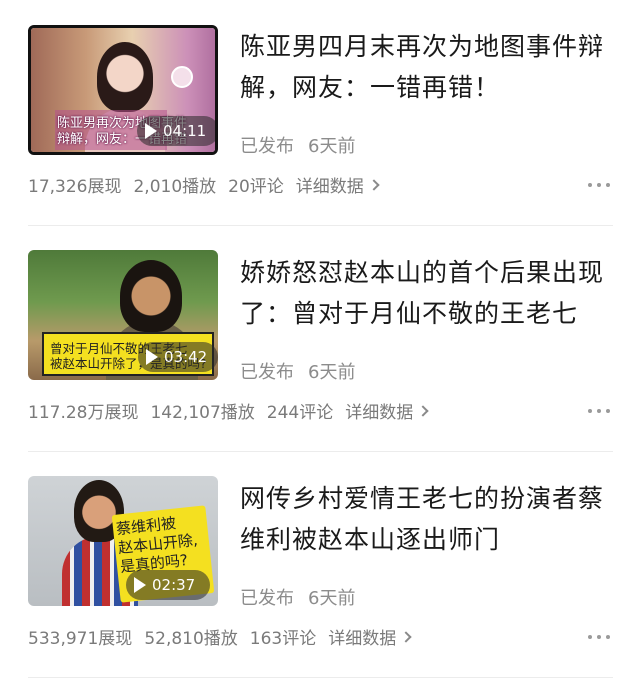  Describe the element at coordinates (320, 677) in the screenshot. I see `divider` at that location.